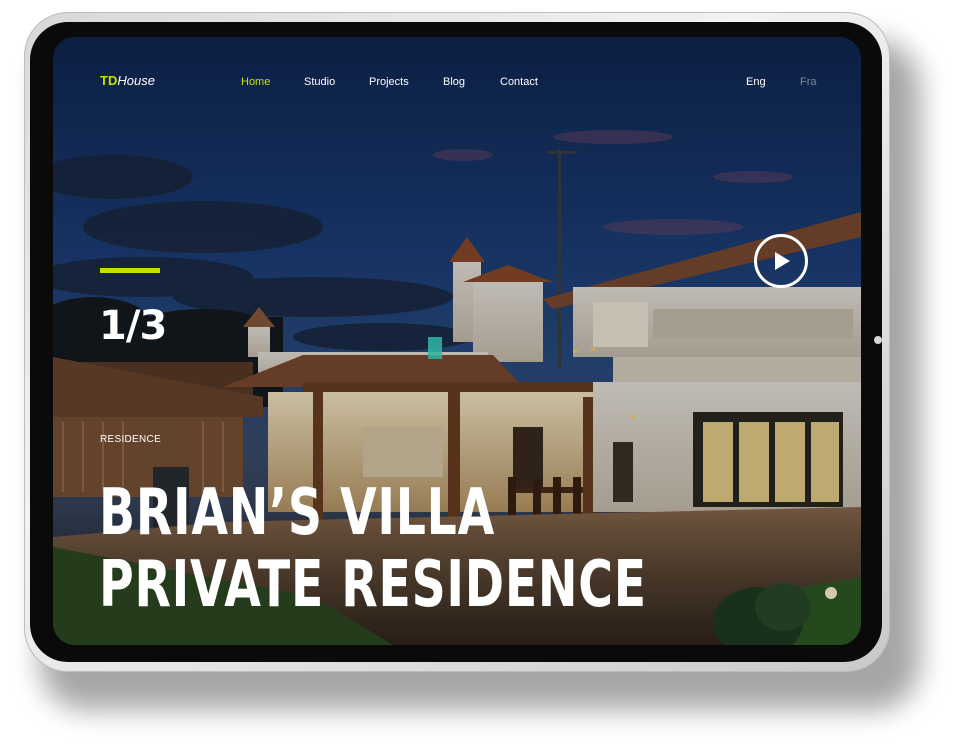  What do you see at coordinates (808, 82) in the screenshot?
I see `language-fra: Fra` at bounding box center [808, 82].